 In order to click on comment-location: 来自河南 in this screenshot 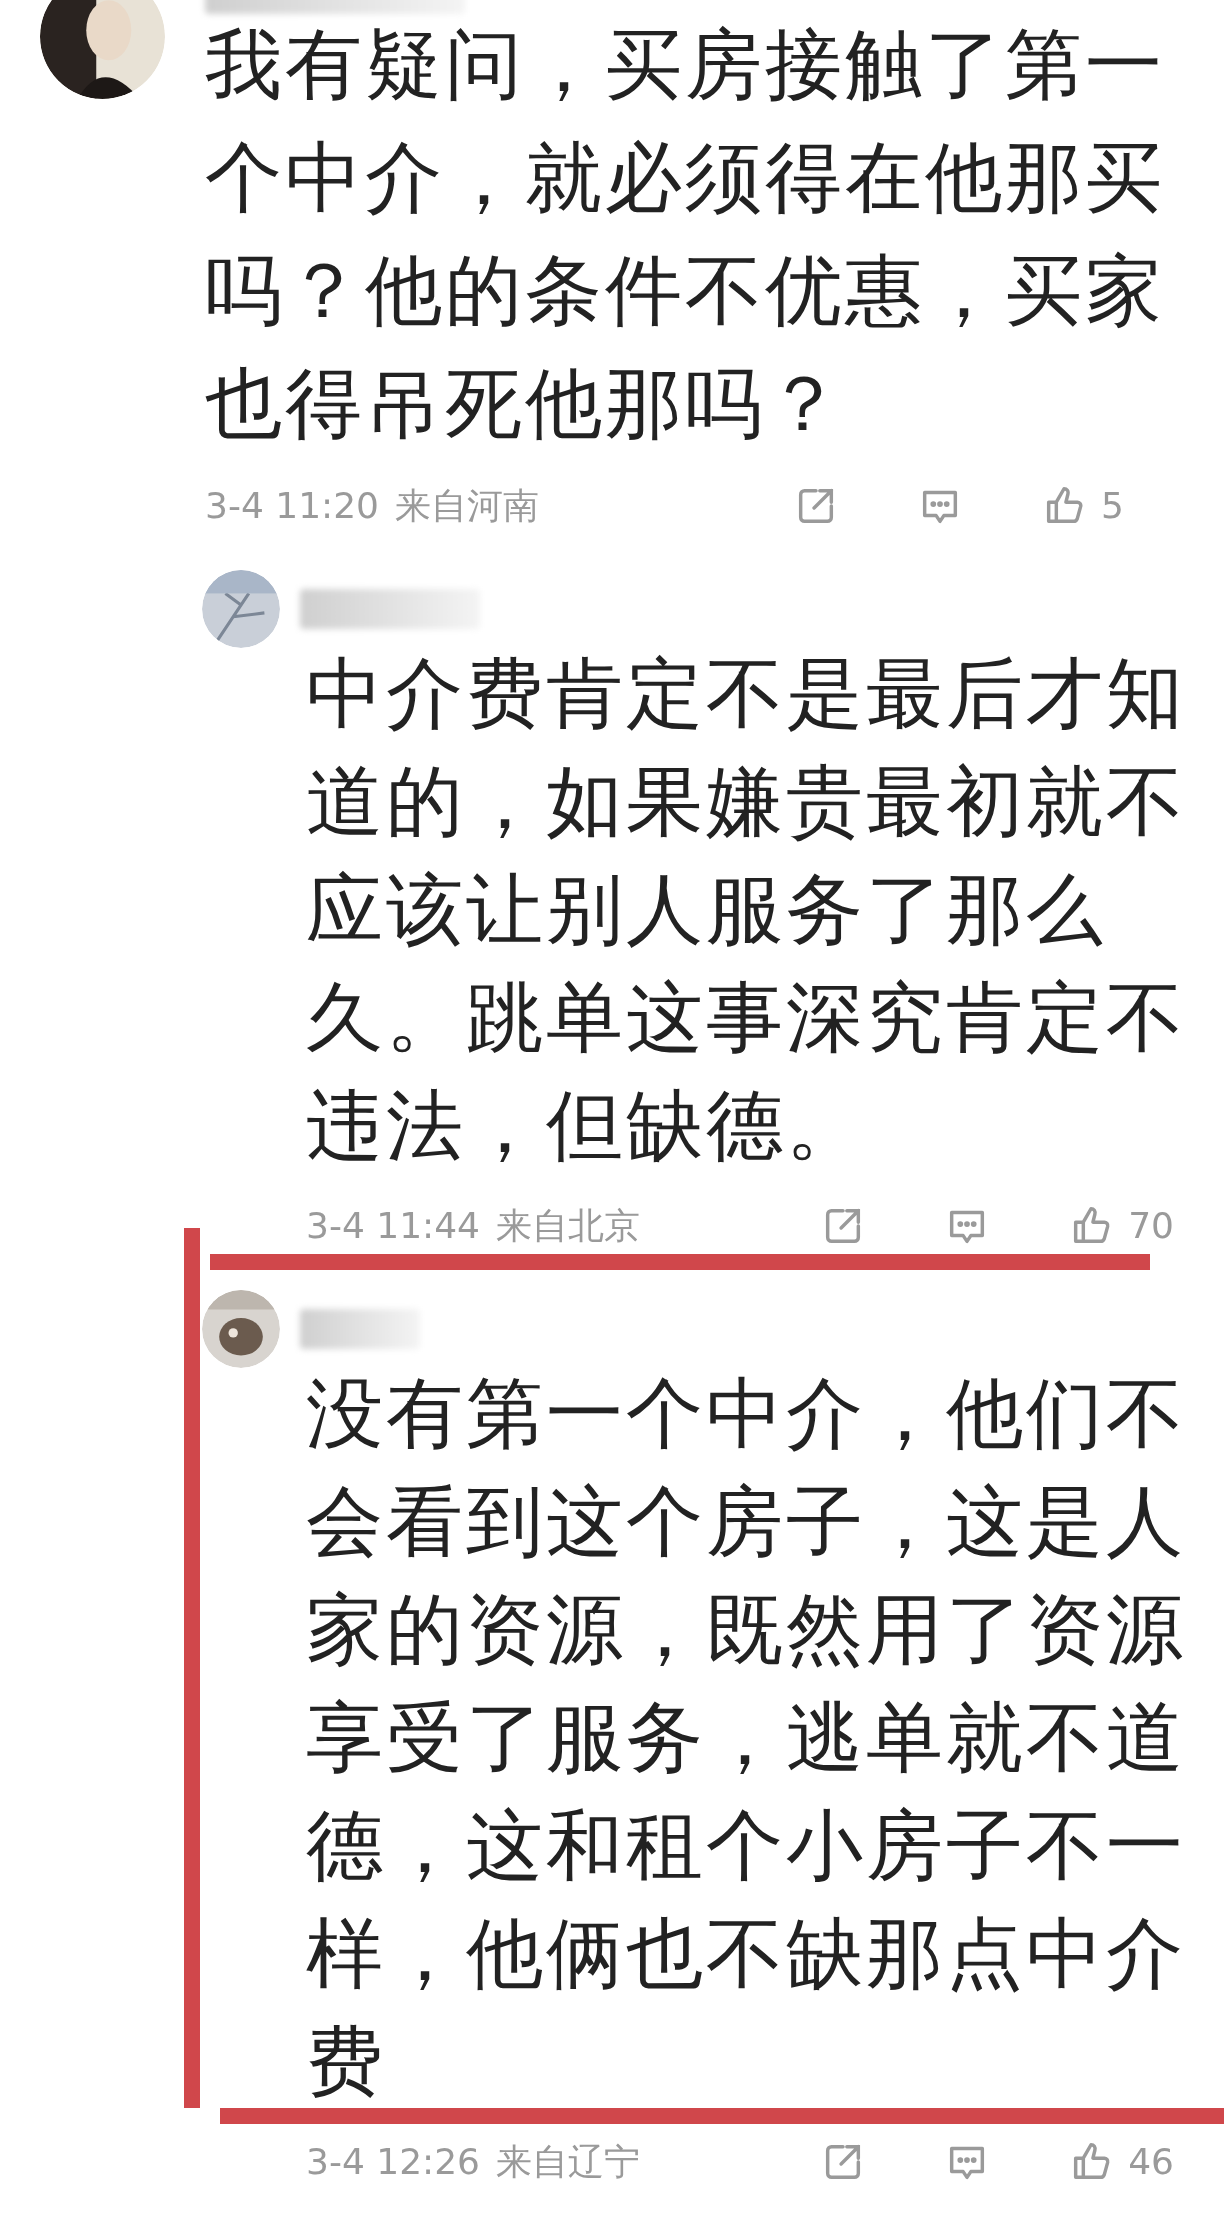, I will do `click(467, 506)`.